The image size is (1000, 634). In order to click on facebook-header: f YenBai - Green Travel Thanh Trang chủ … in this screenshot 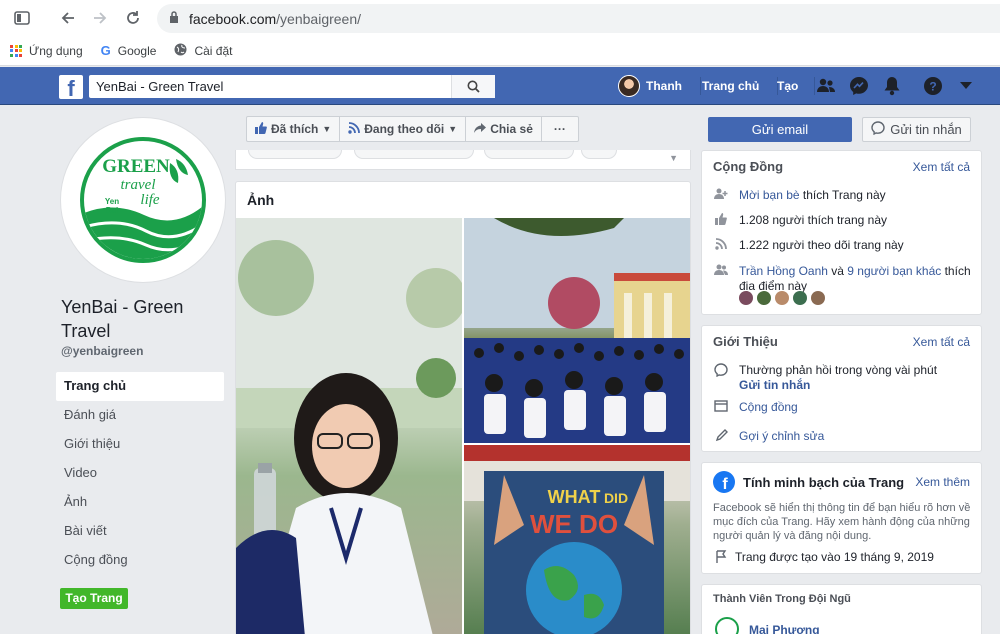, I will do `click(500, 86)`.